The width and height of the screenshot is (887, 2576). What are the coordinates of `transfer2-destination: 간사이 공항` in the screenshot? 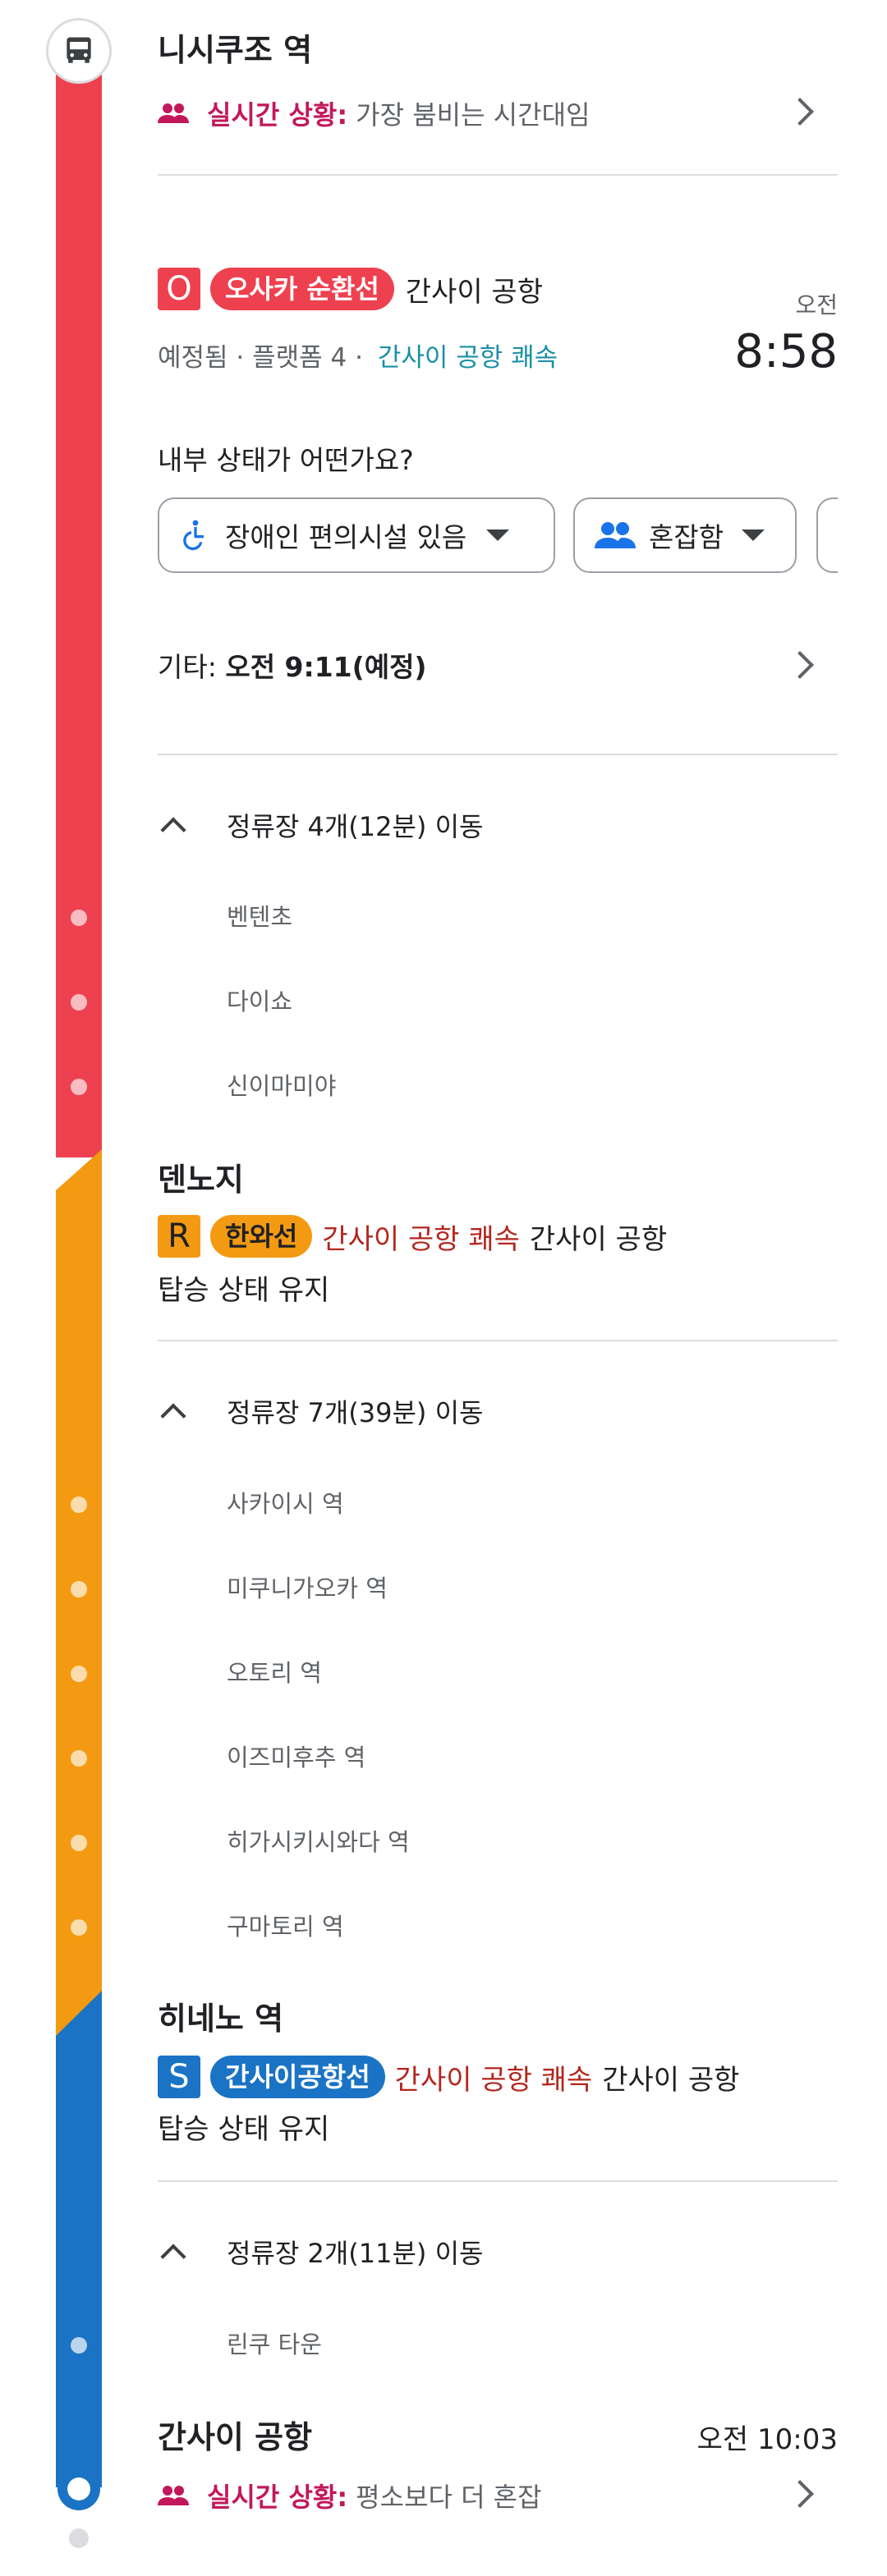 It's located at (671, 2080).